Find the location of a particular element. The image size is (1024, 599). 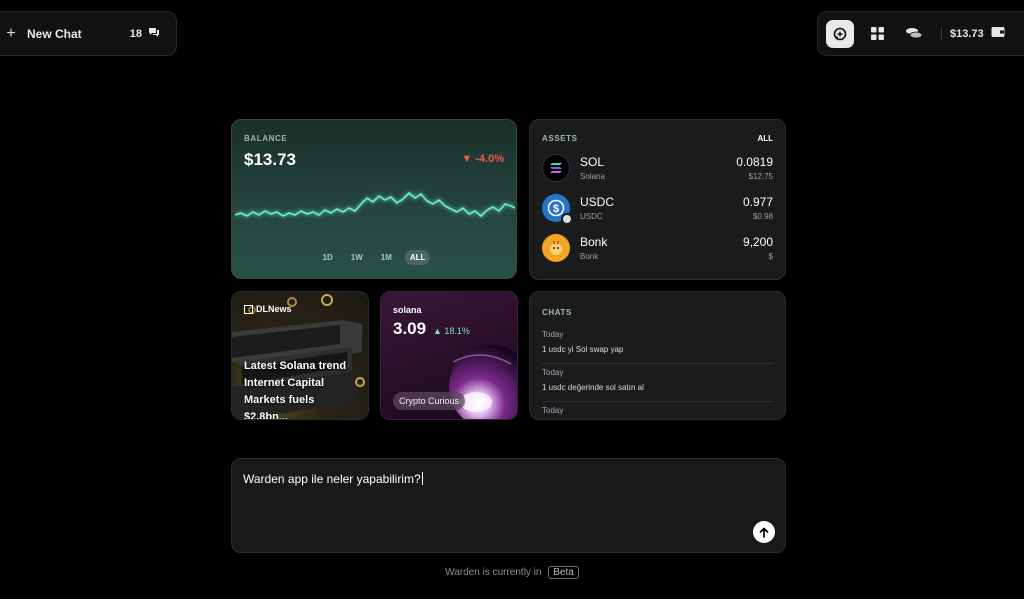

divider is located at coordinates (941, 33).